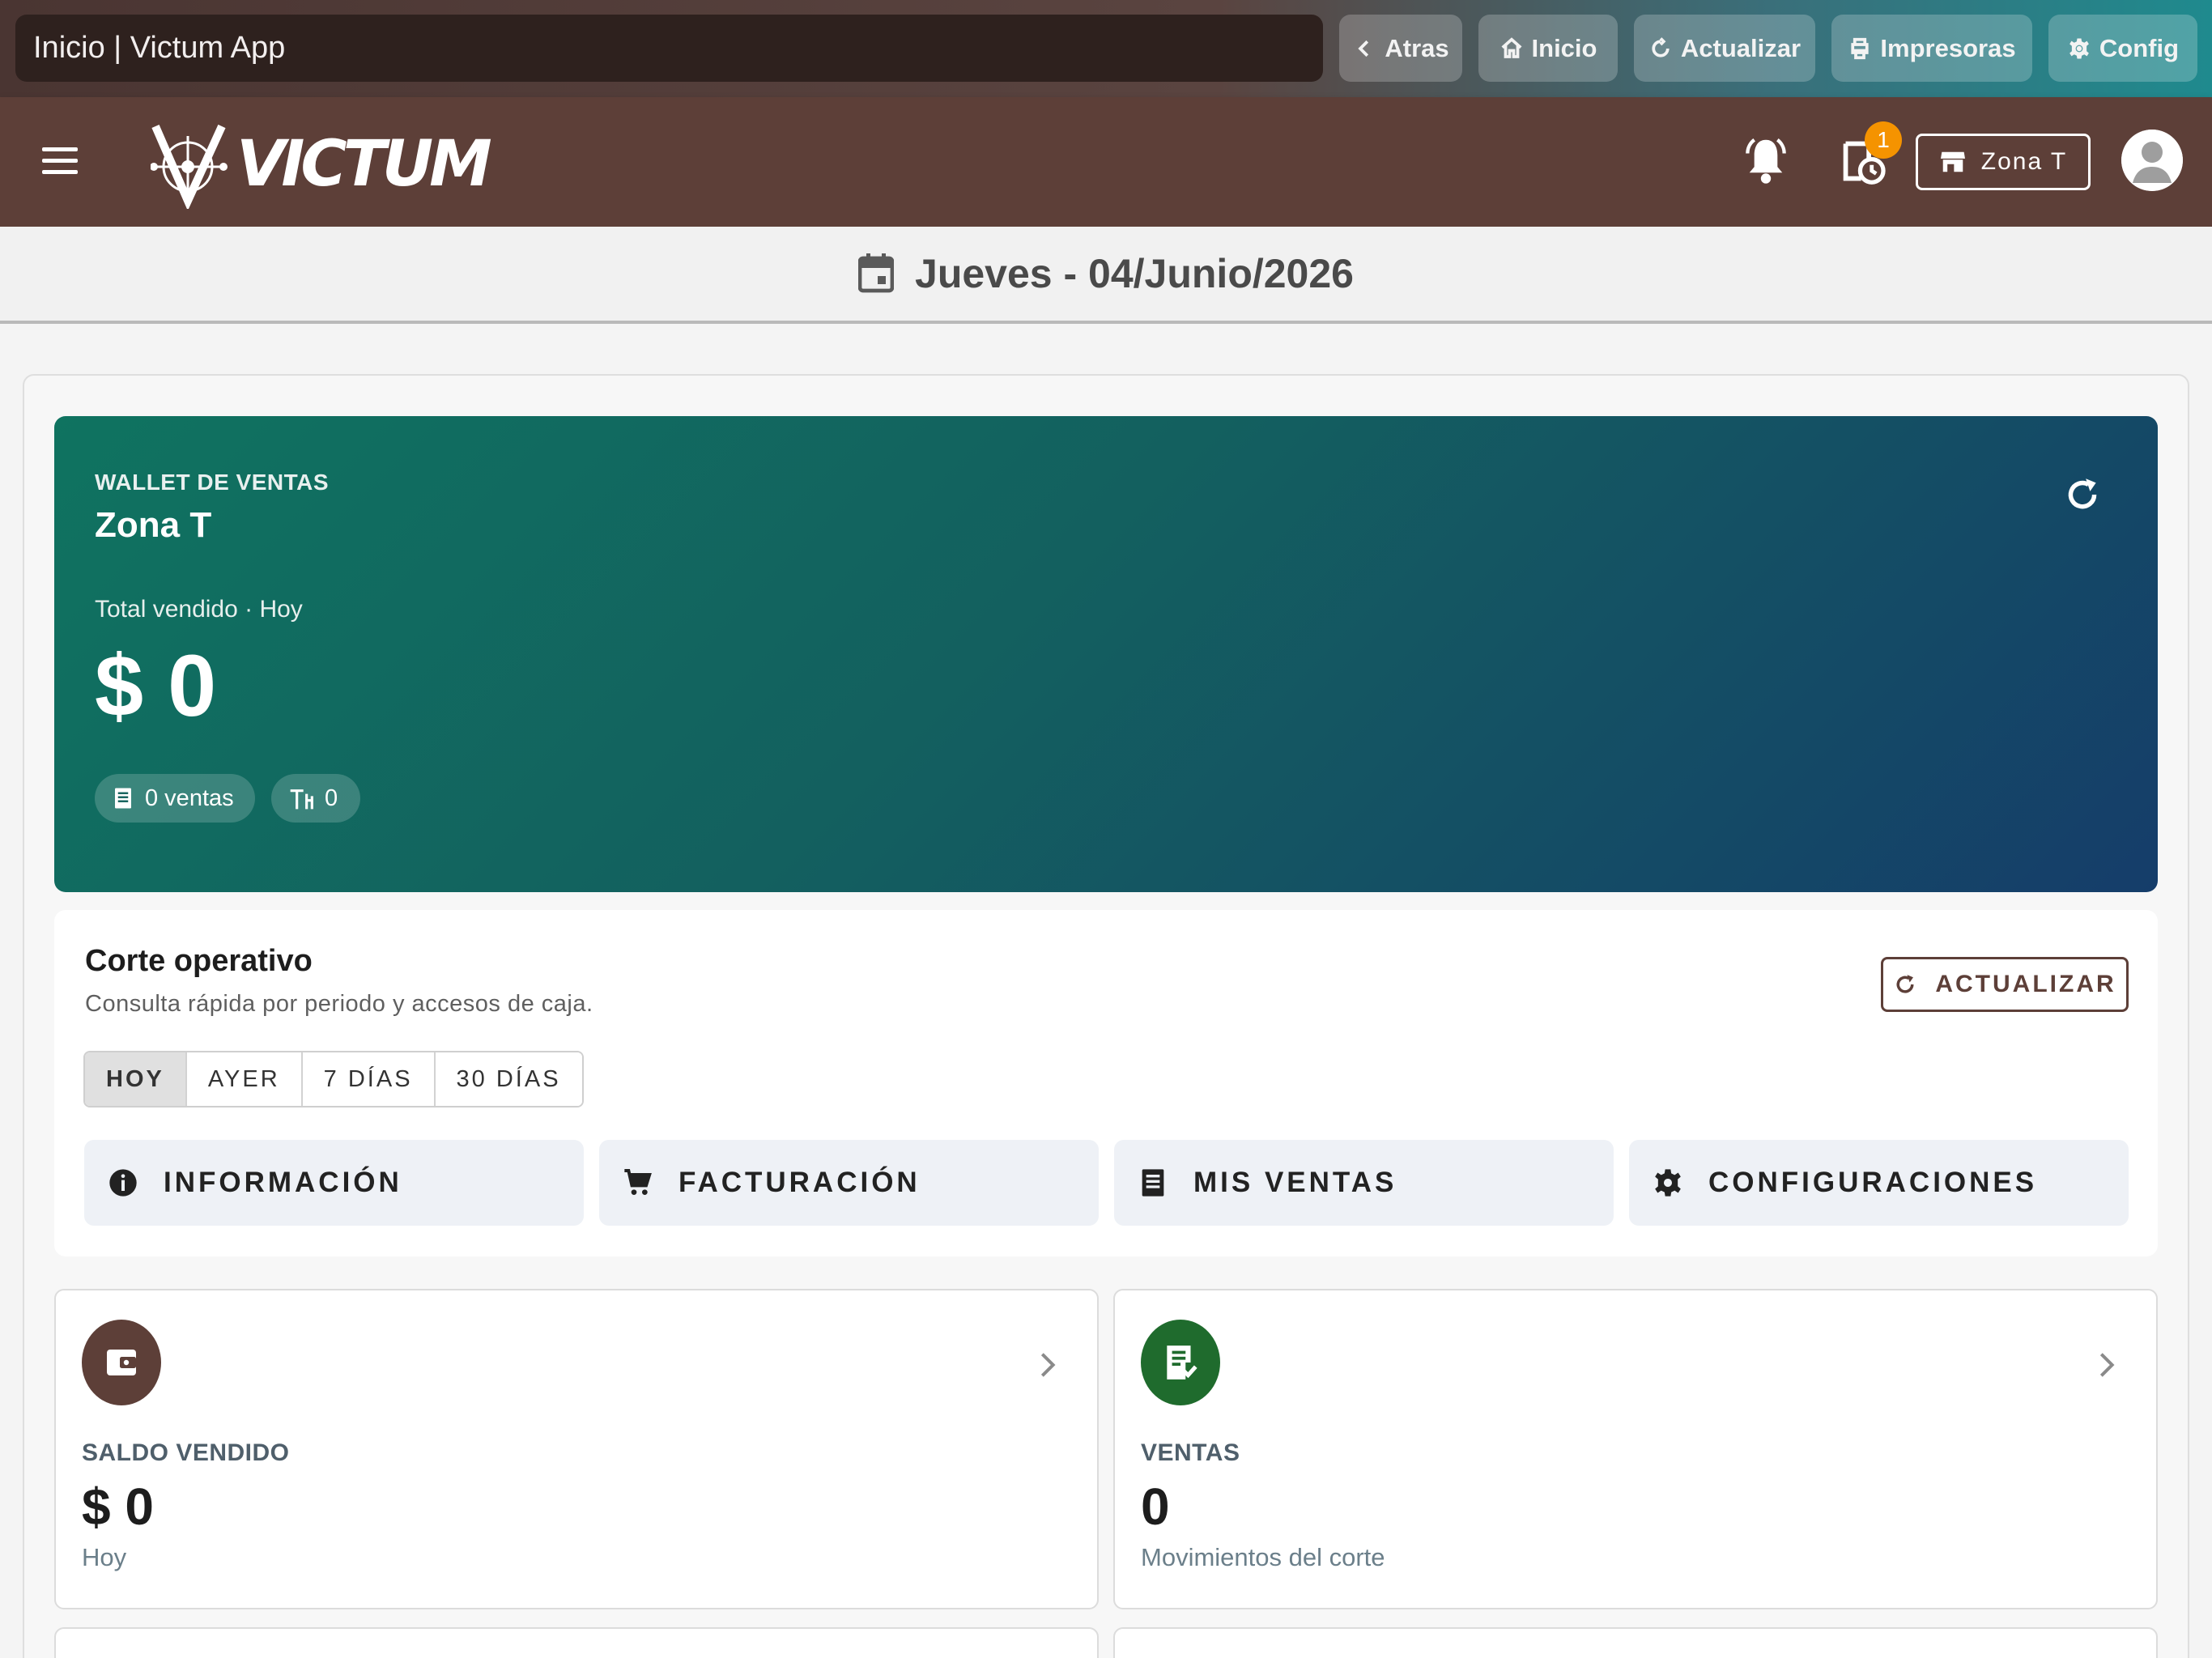 The image size is (2212, 1658). I want to click on home-button: Inicio, so click(1548, 48).